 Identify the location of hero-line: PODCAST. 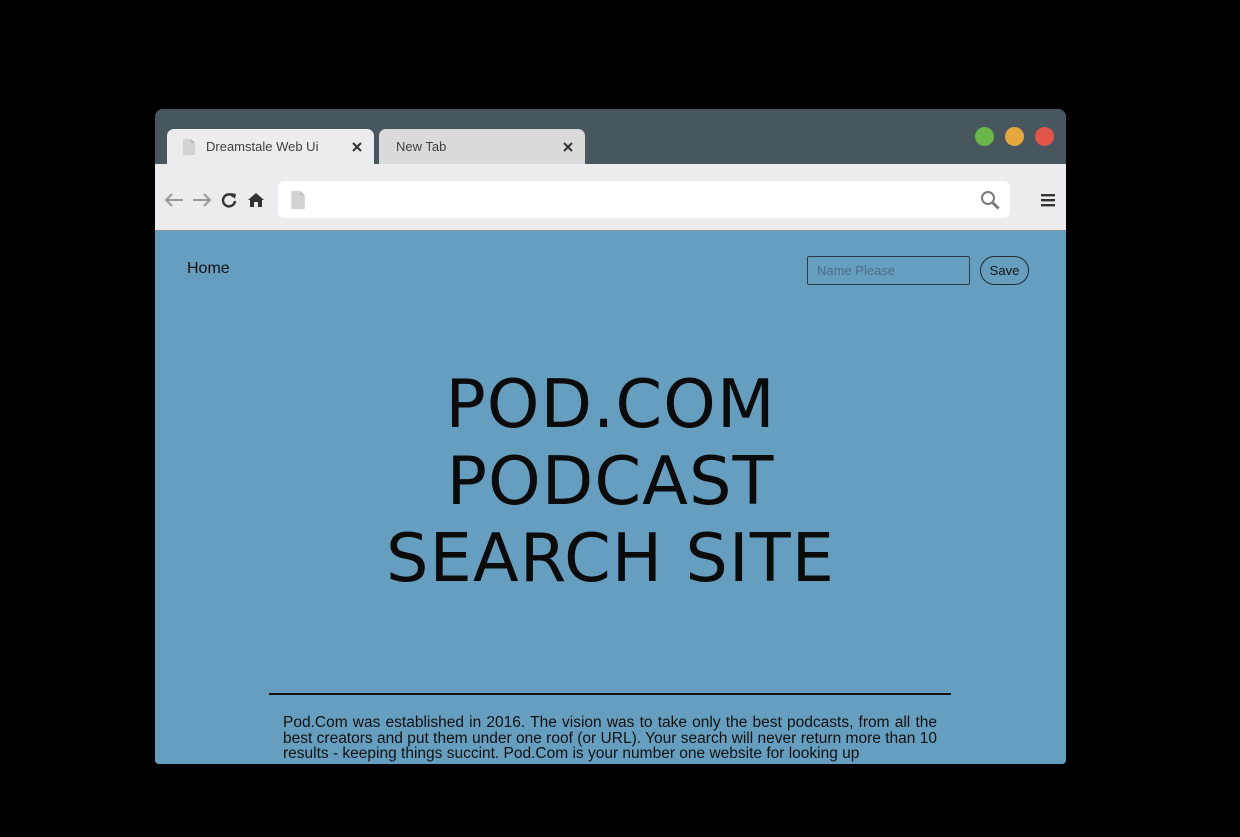
(610, 481).